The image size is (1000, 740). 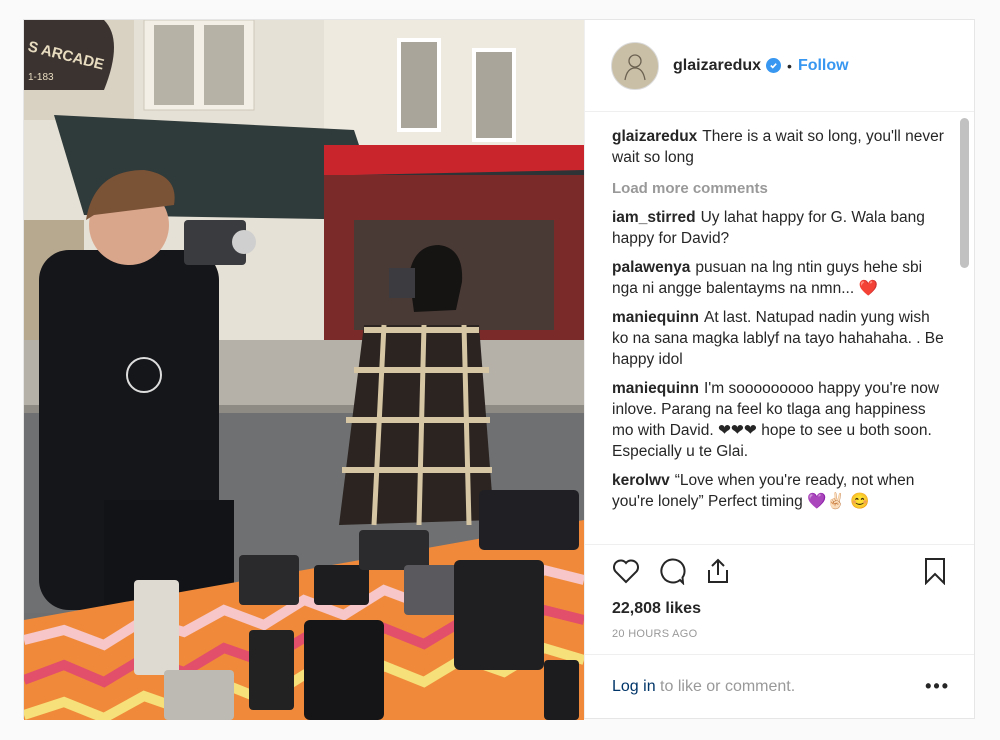 I want to click on post-username: glaizaredux, so click(x=717, y=66).